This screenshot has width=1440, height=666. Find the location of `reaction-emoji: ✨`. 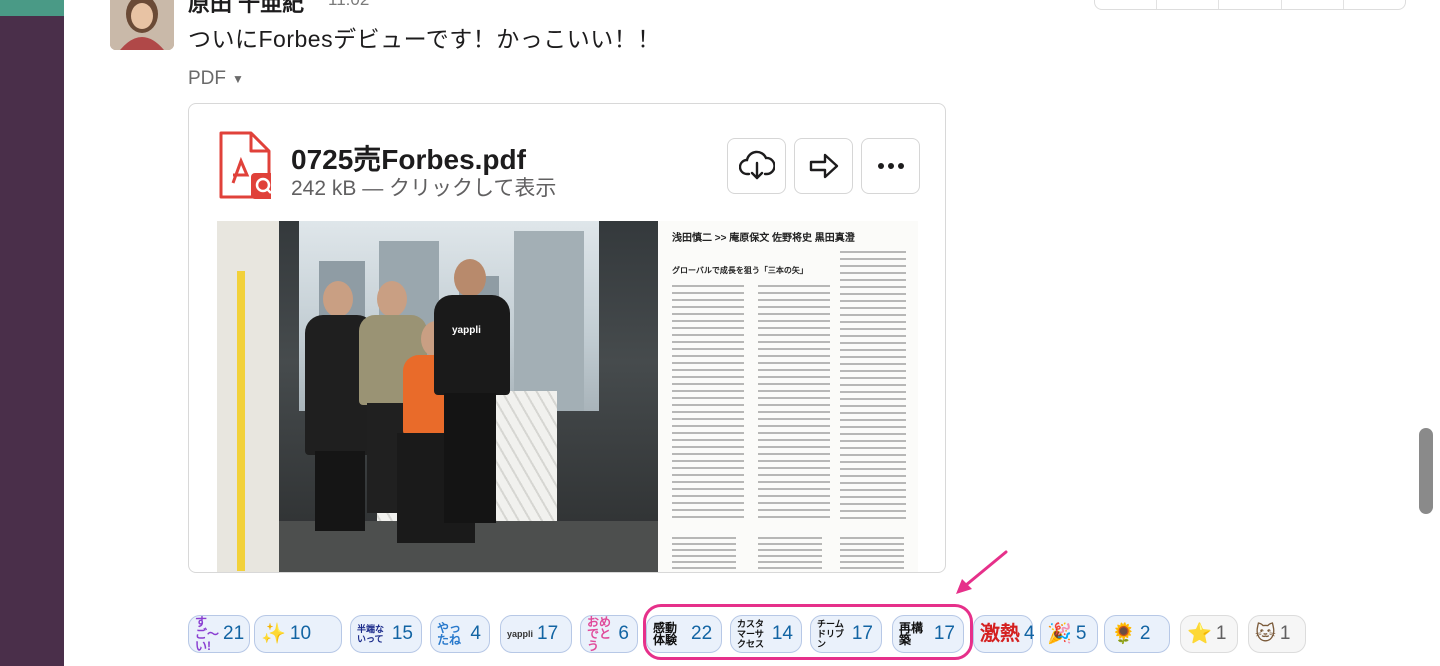

reaction-emoji: ✨ is located at coordinates (273, 634).